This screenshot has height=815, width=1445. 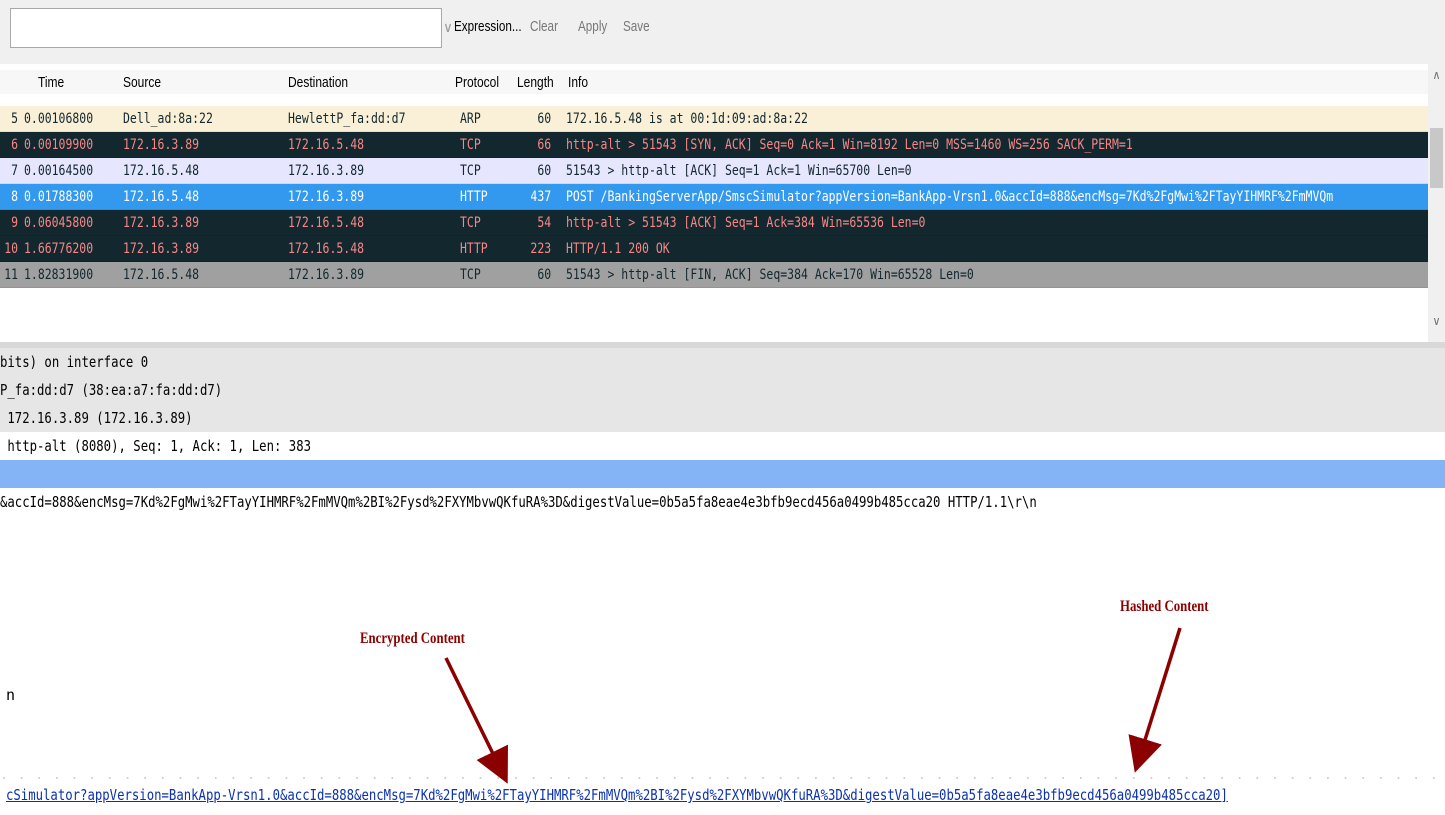 I want to click on packet-time: 0.00109900, so click(x=59, y=145).